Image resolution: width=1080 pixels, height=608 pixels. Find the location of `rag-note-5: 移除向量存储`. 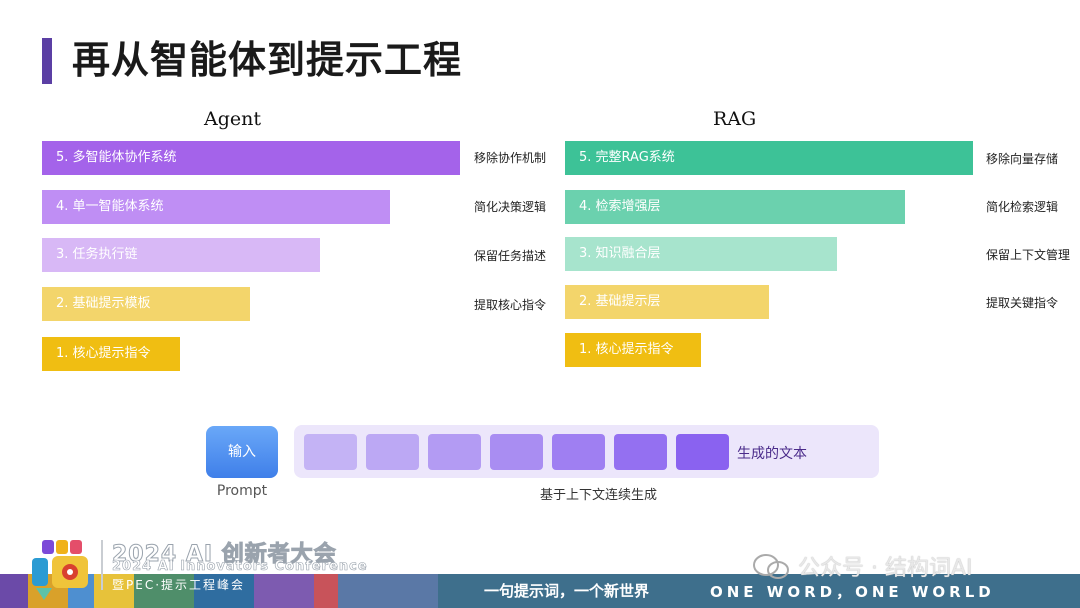

rag-note-5: 移除向量存储 is located at coordinates (1022, 159).